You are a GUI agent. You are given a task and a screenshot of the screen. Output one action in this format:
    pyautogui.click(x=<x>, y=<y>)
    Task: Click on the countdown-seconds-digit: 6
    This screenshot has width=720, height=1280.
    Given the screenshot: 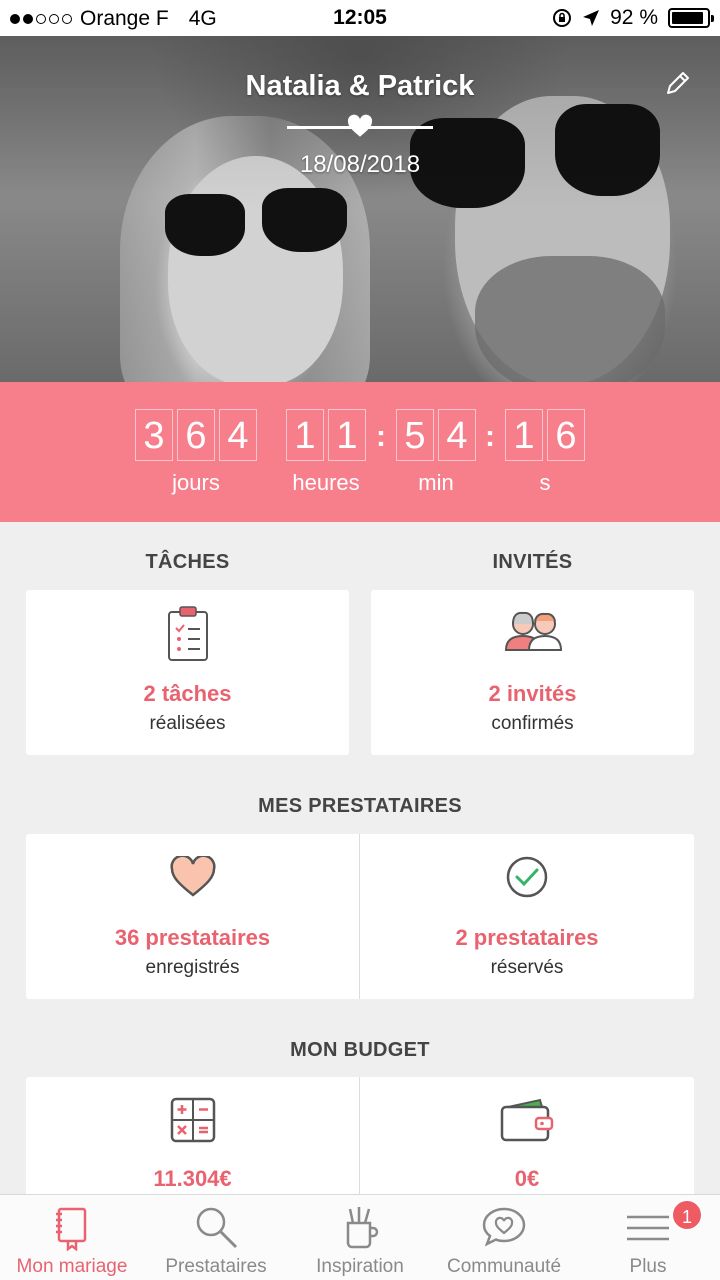 What is the action you would take?
    pyautogui.click(x=566, y=435)
    